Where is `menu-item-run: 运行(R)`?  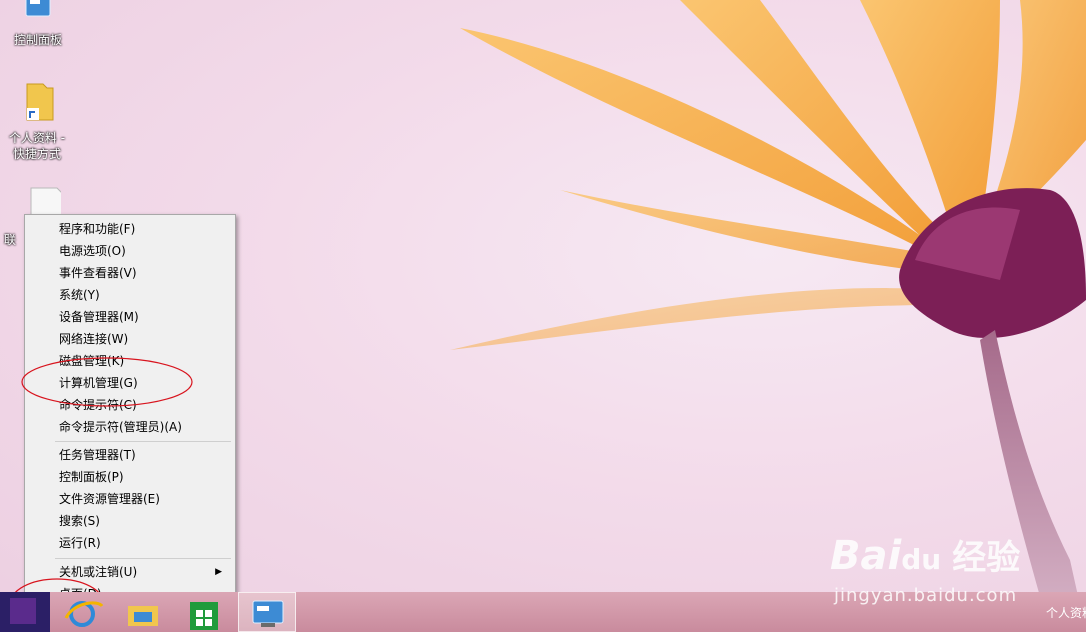 menu-item-run: 运行(R) is located at coordinates (129, 543).